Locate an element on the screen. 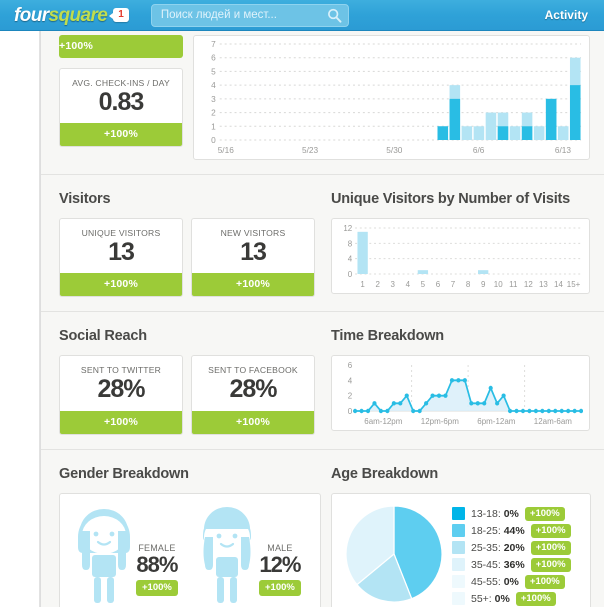  svg-text: 12 is located at coordinates (528, 284).